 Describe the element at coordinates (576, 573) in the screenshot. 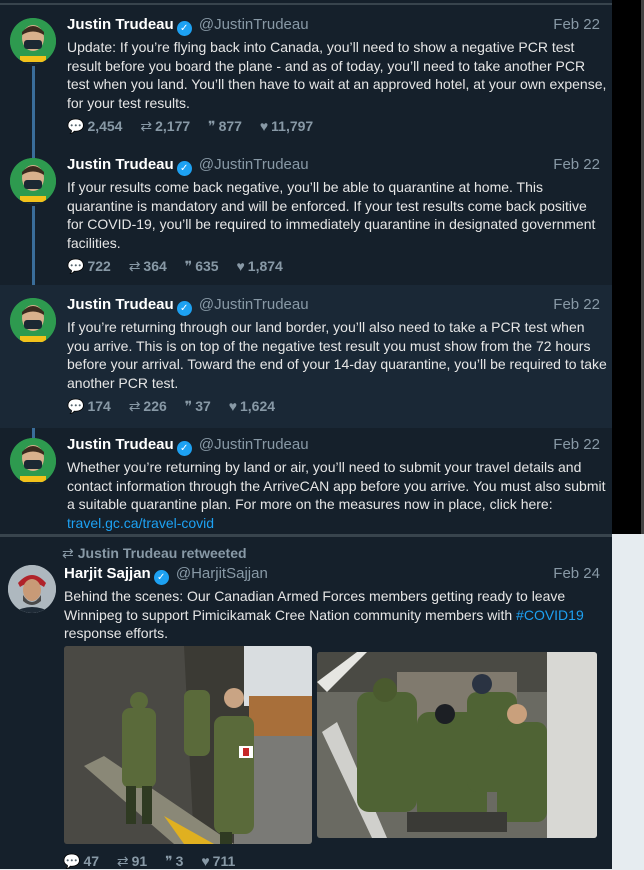

I see `tweet-date: Feb 24` at that location.